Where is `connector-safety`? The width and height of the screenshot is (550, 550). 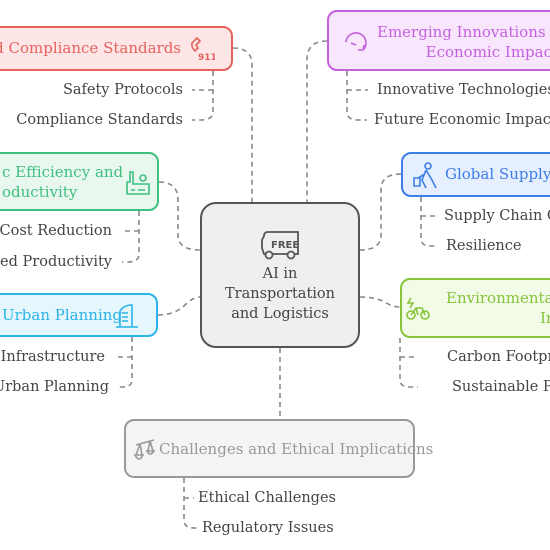
connector-safety is located at coordinates (242, 124).